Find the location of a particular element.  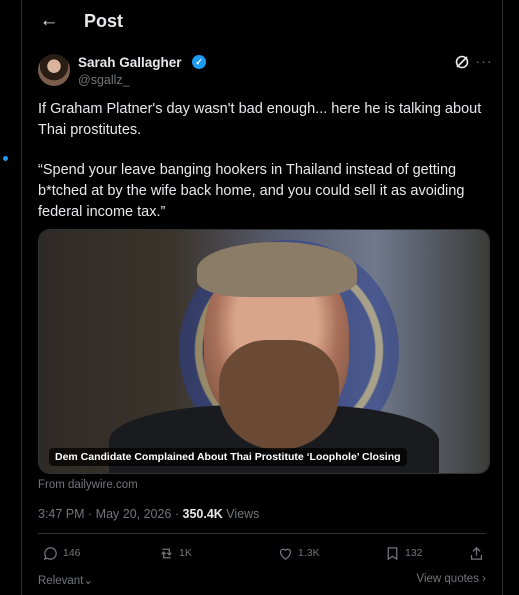

author-handle: @sgallz_ is located at coordinates (104, 80).